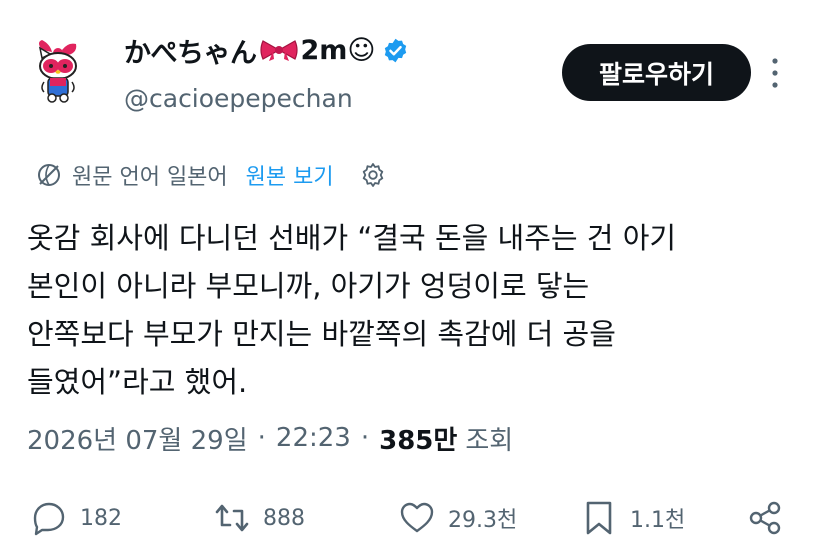 The width and height of the screenshot is (817, 552). What do you see at coordinates (137, 382) in the screenshot?
I see `tweet-line: 들였어”라고 했어.` at bounding box center [137, 382].